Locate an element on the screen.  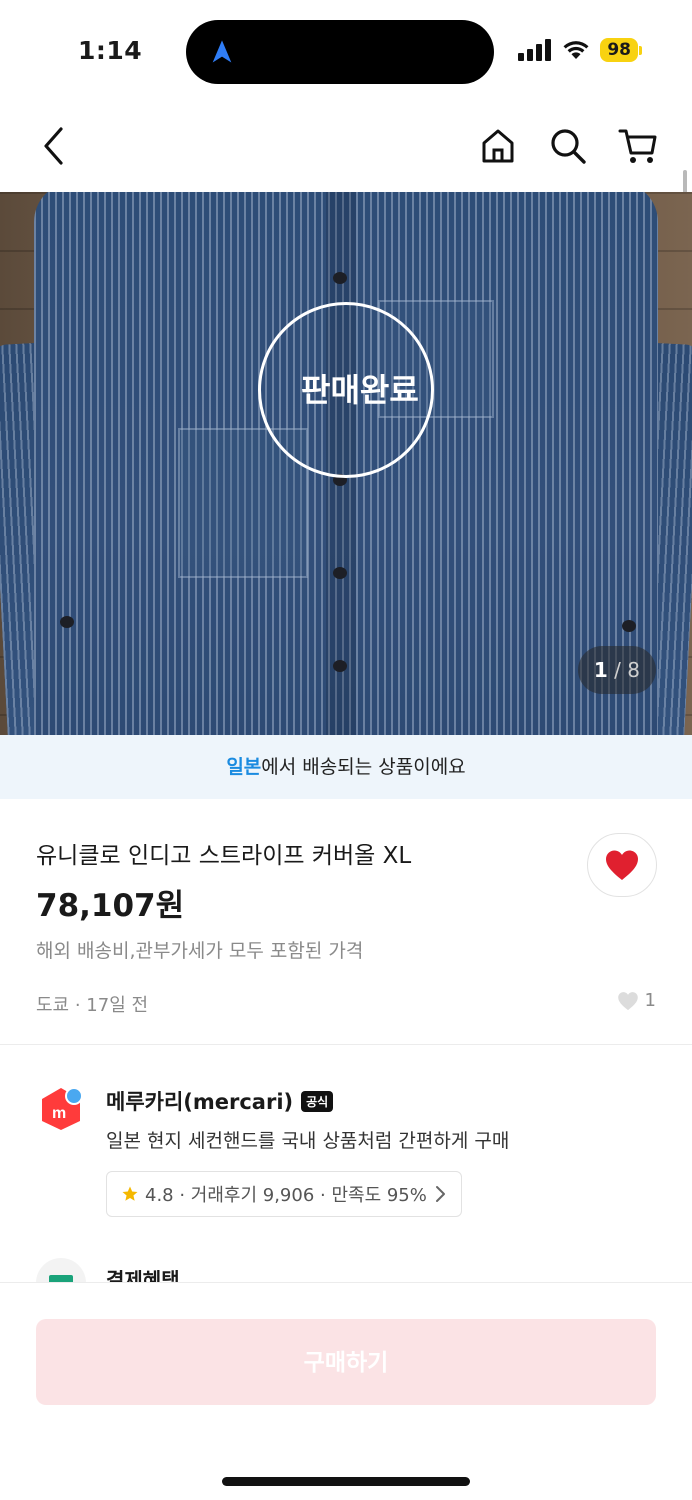
image-counter-current: 1 is located at coordinates (600, 670).